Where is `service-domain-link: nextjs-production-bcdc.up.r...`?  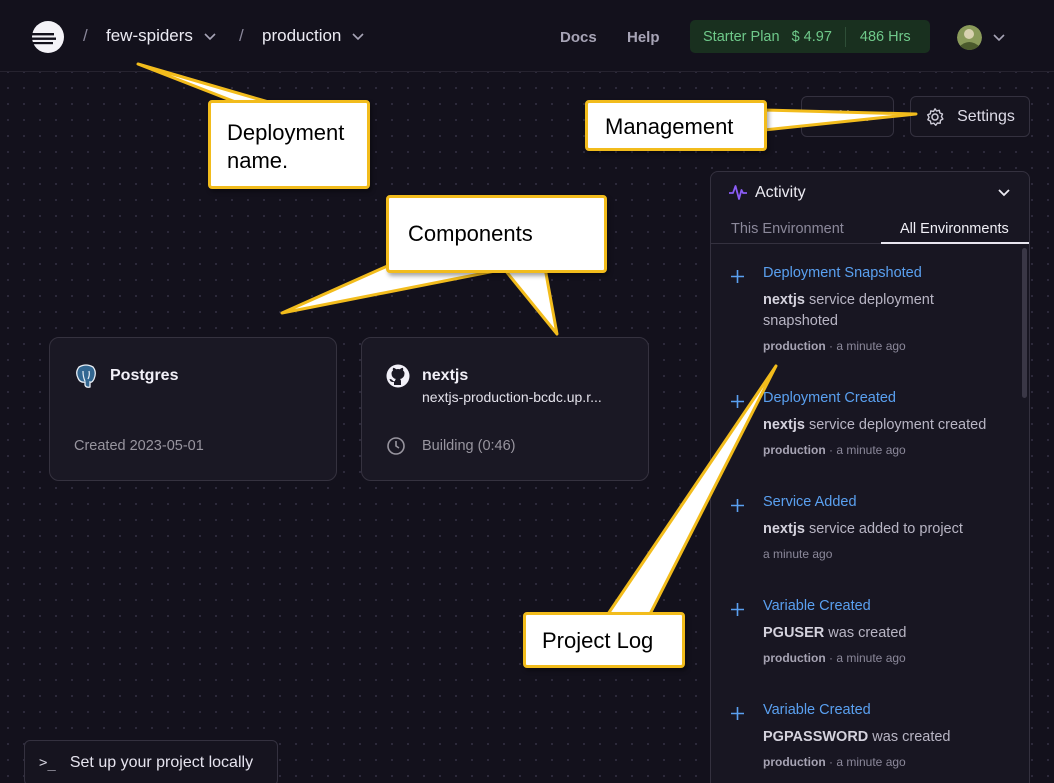 service-domain-link: nextjs-production-bcdc.up.r... is located at coordinates (524, 397).